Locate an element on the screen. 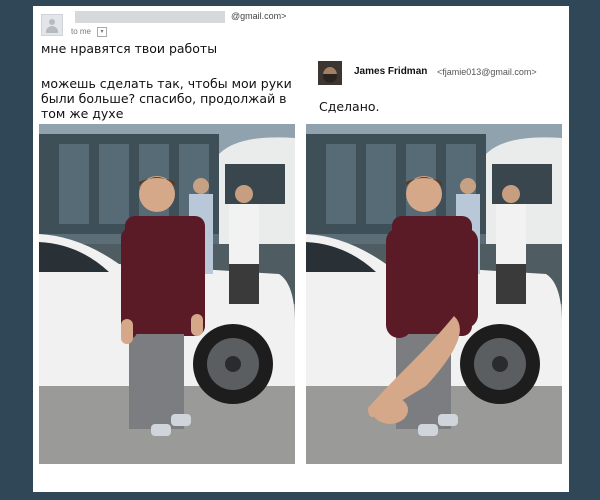 This screenshot has width=600, height=500. message-line-1: мне нравятся твои работы is located at coordinates (129, 48).